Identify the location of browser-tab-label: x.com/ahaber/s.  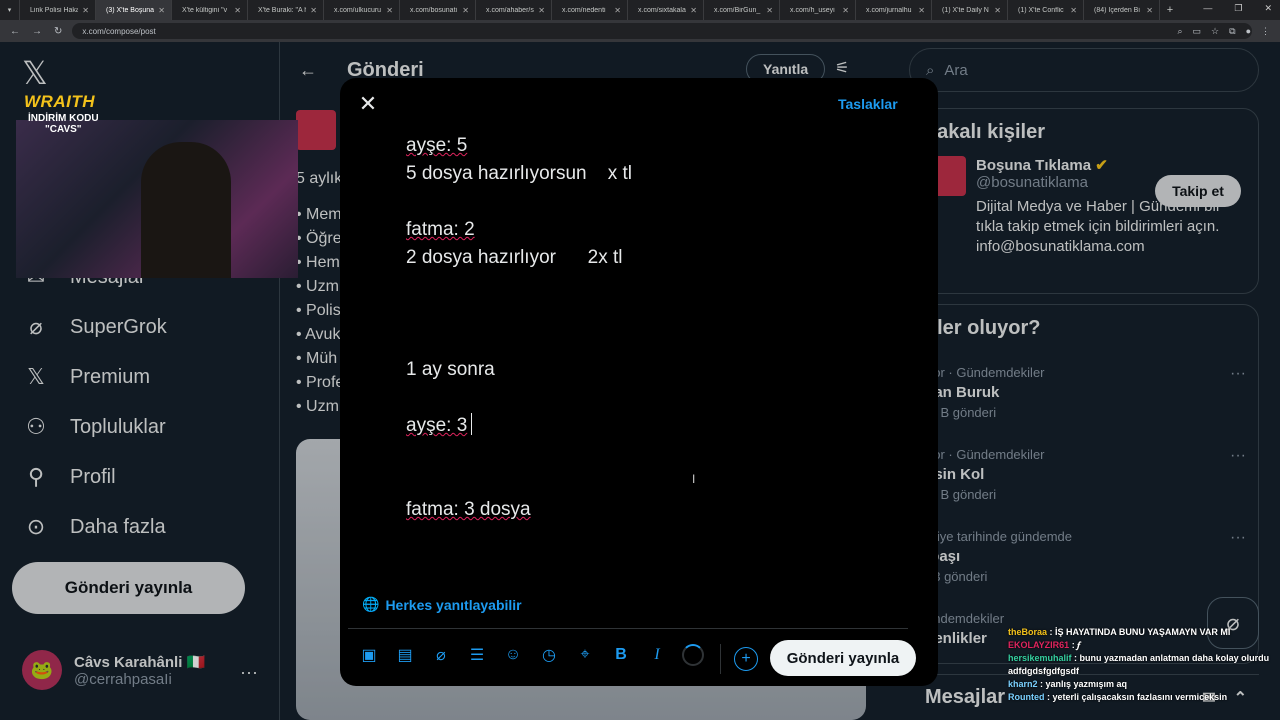
(510, 10).